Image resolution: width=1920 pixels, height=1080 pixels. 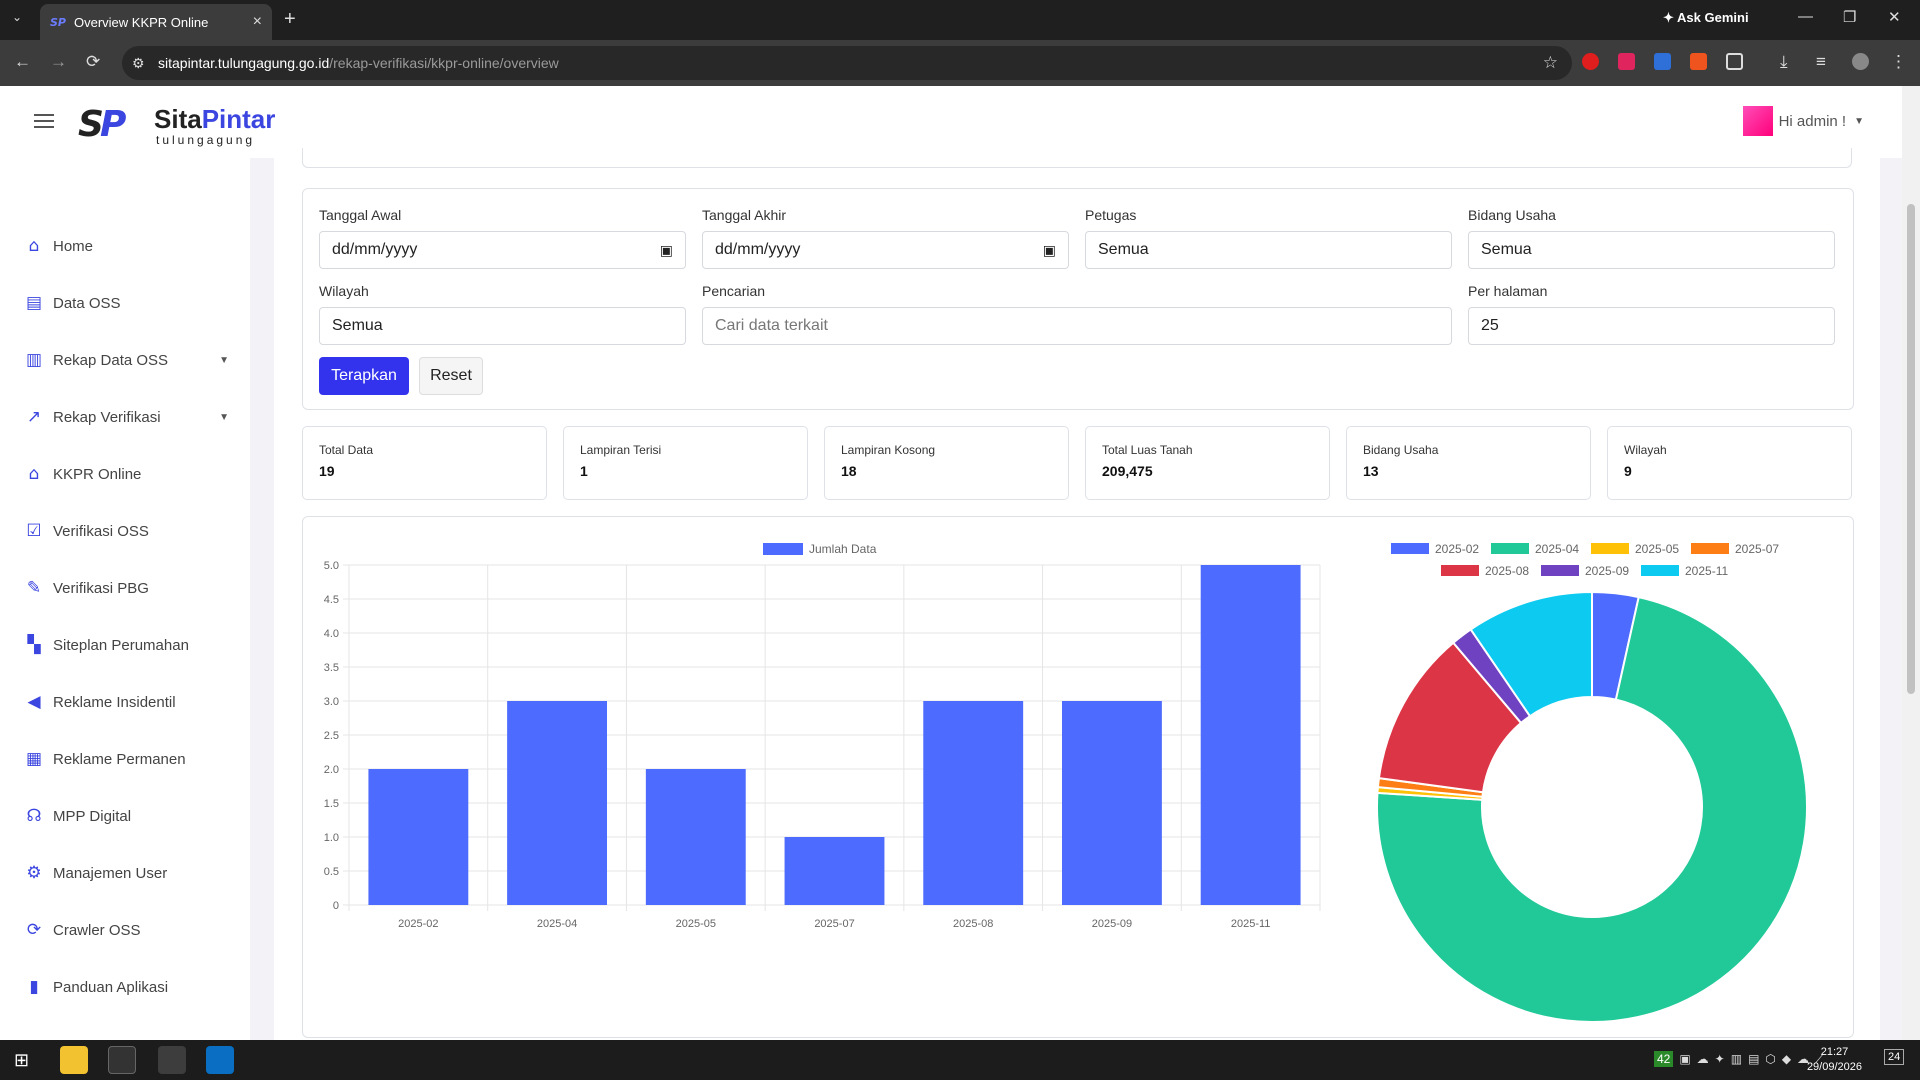 I want to click on tab-title: Overview KKPR Online, so click(x=141, y=22).